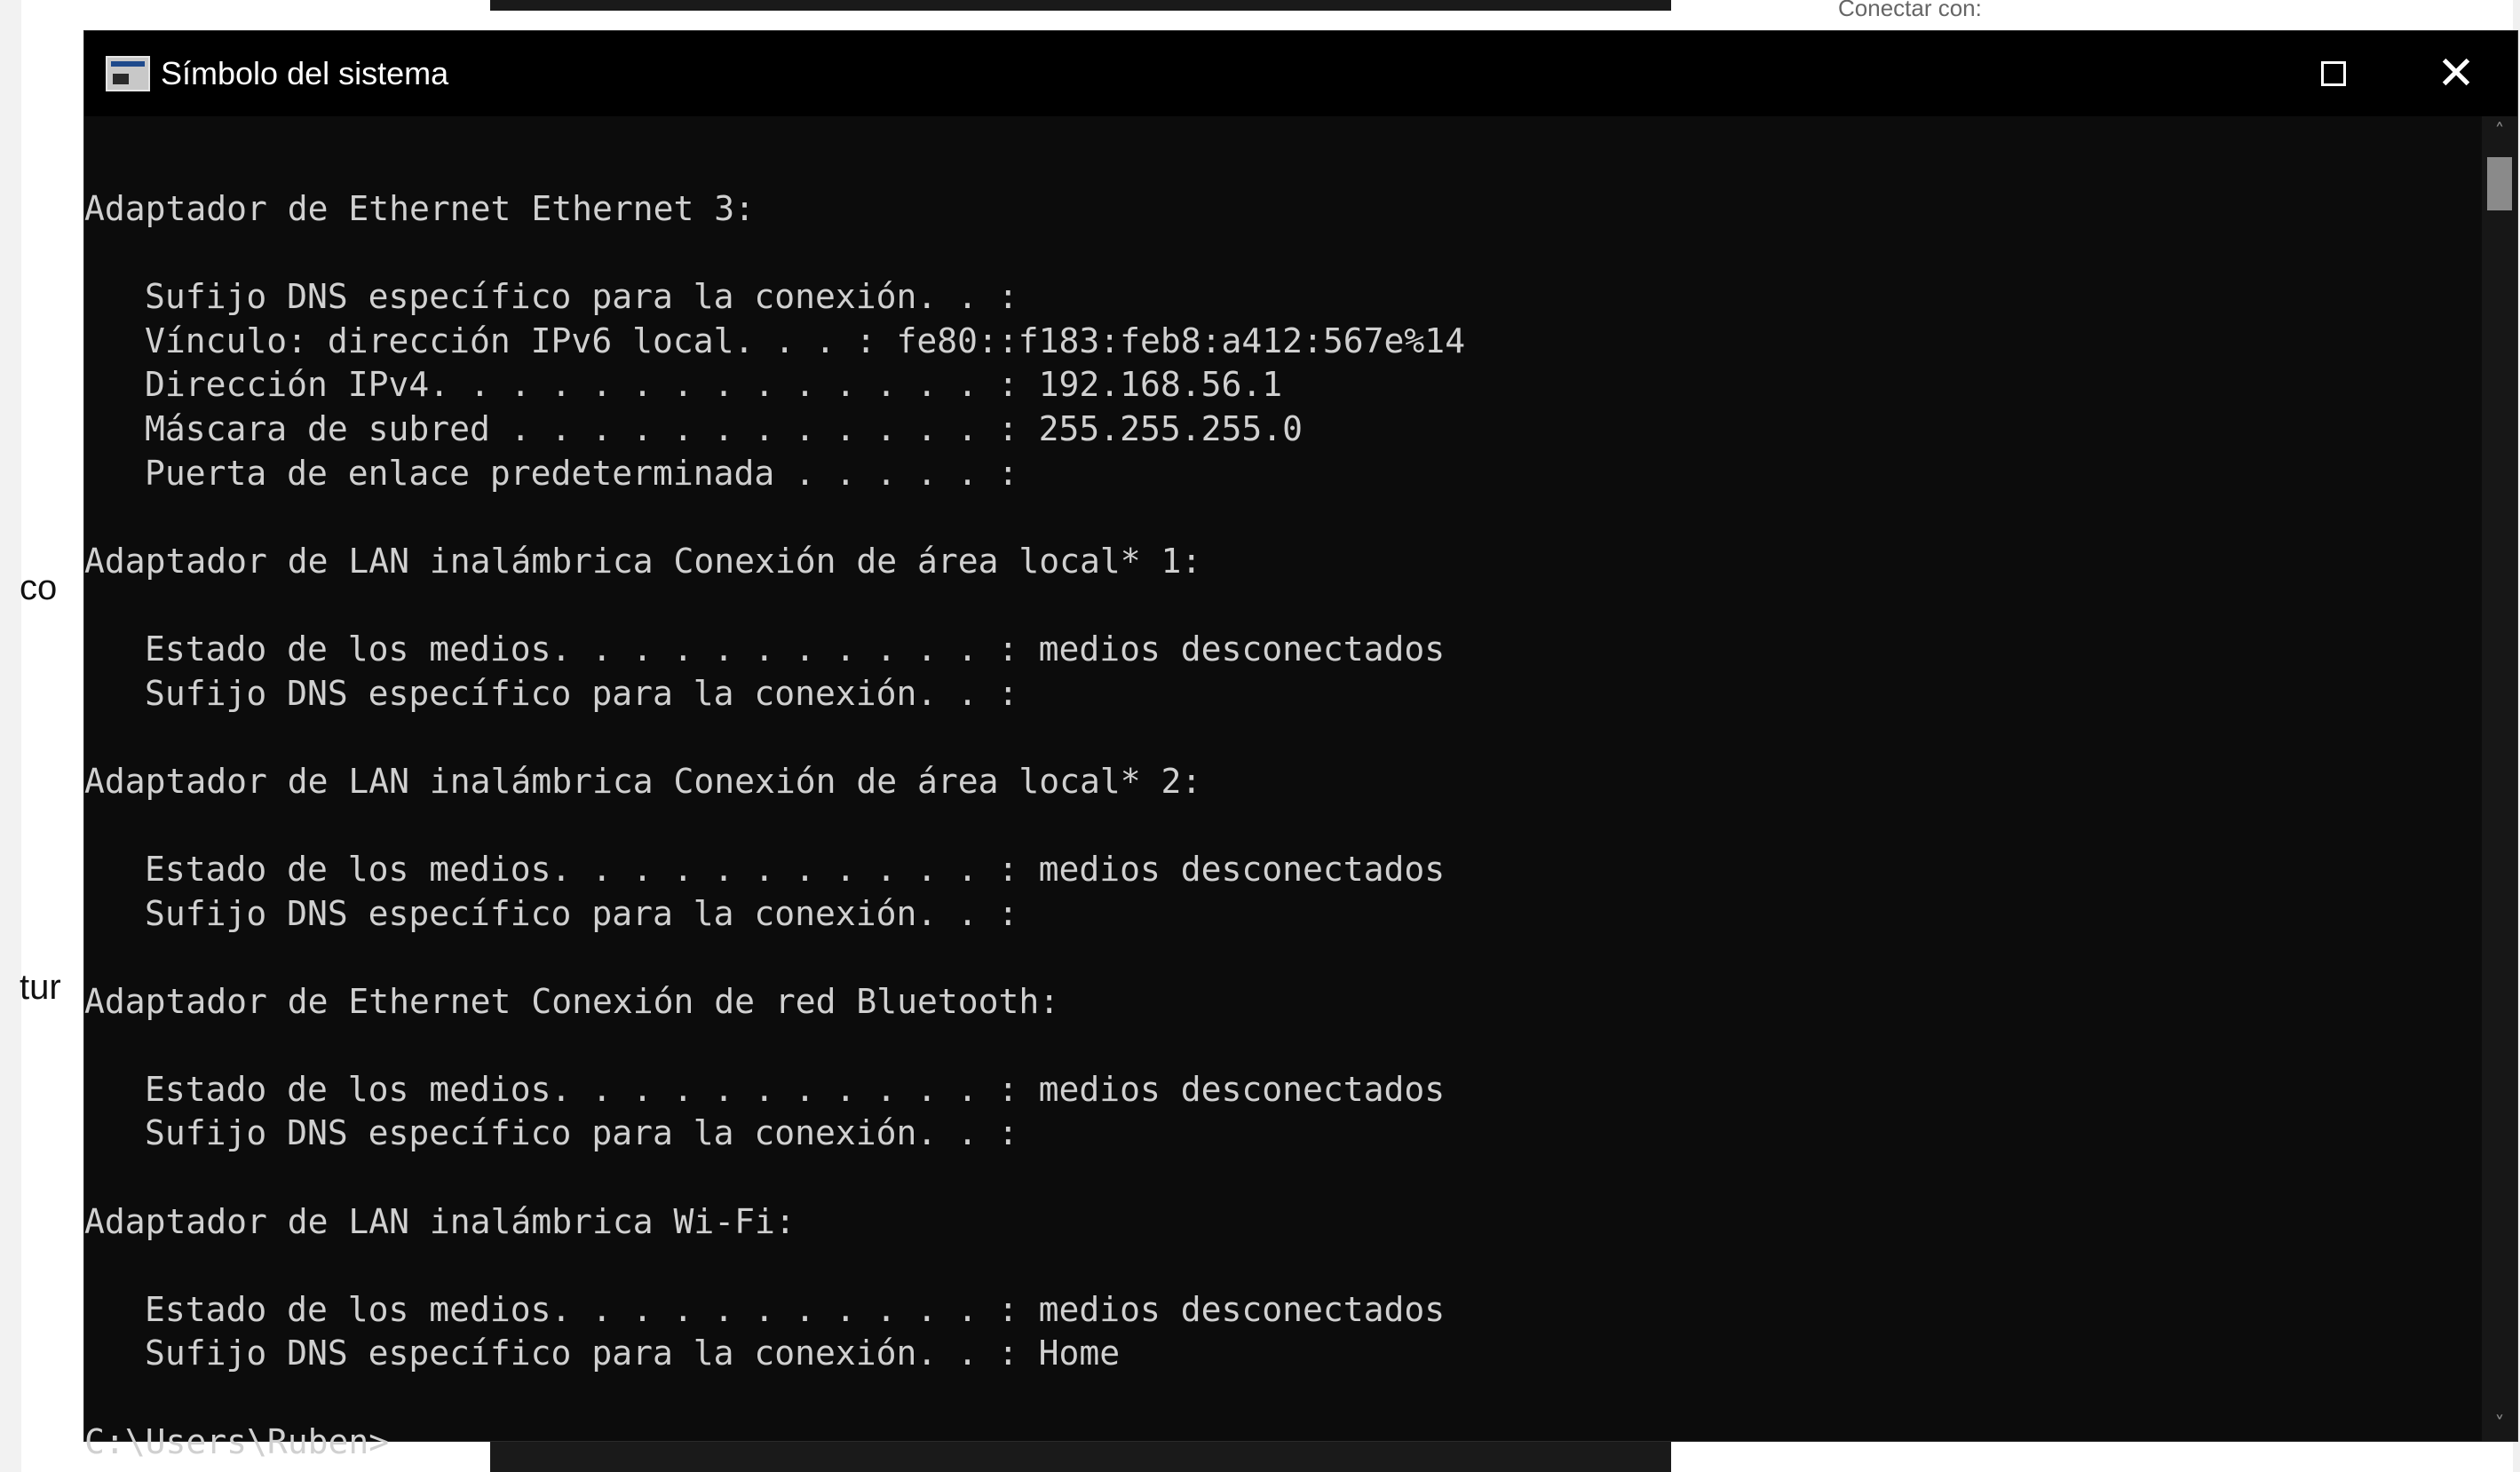 This screenshot has width=2520, height=1472. I want to click on scroll-thumb, so click(2499, 183).